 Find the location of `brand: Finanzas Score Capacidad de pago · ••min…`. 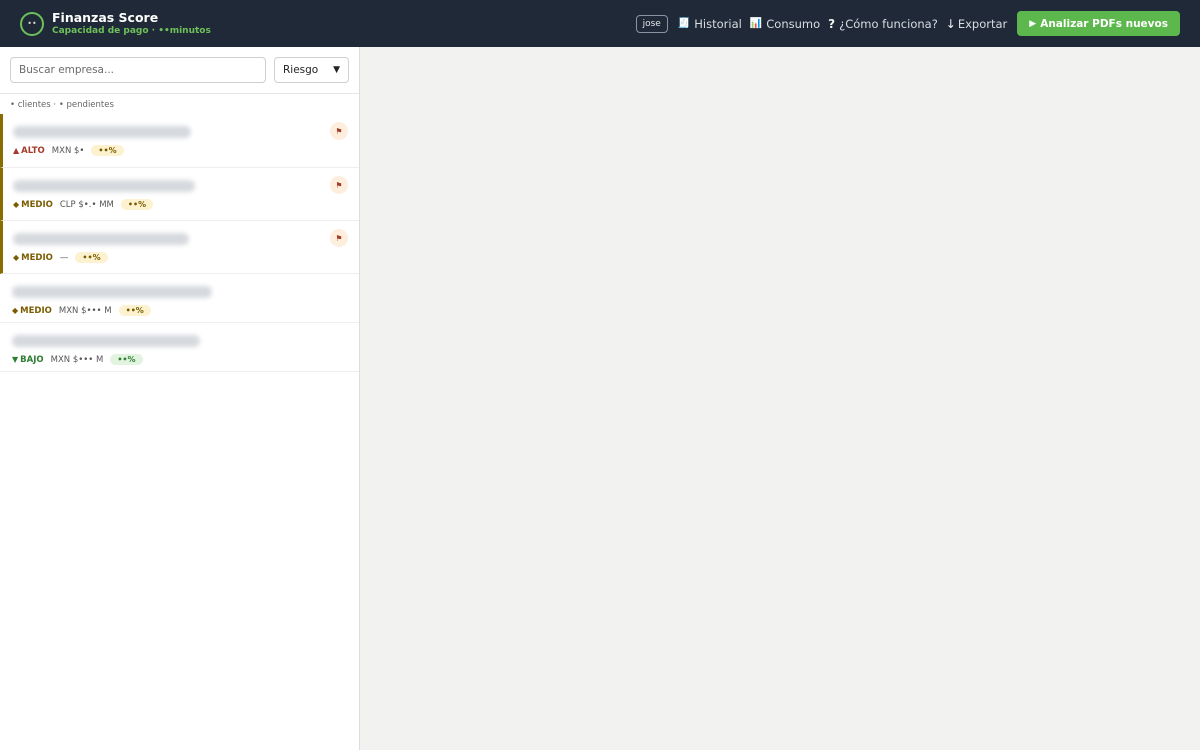

brand: Finanzas Score Capacidad de pago · ••min… is located at coordinates (131, 23).